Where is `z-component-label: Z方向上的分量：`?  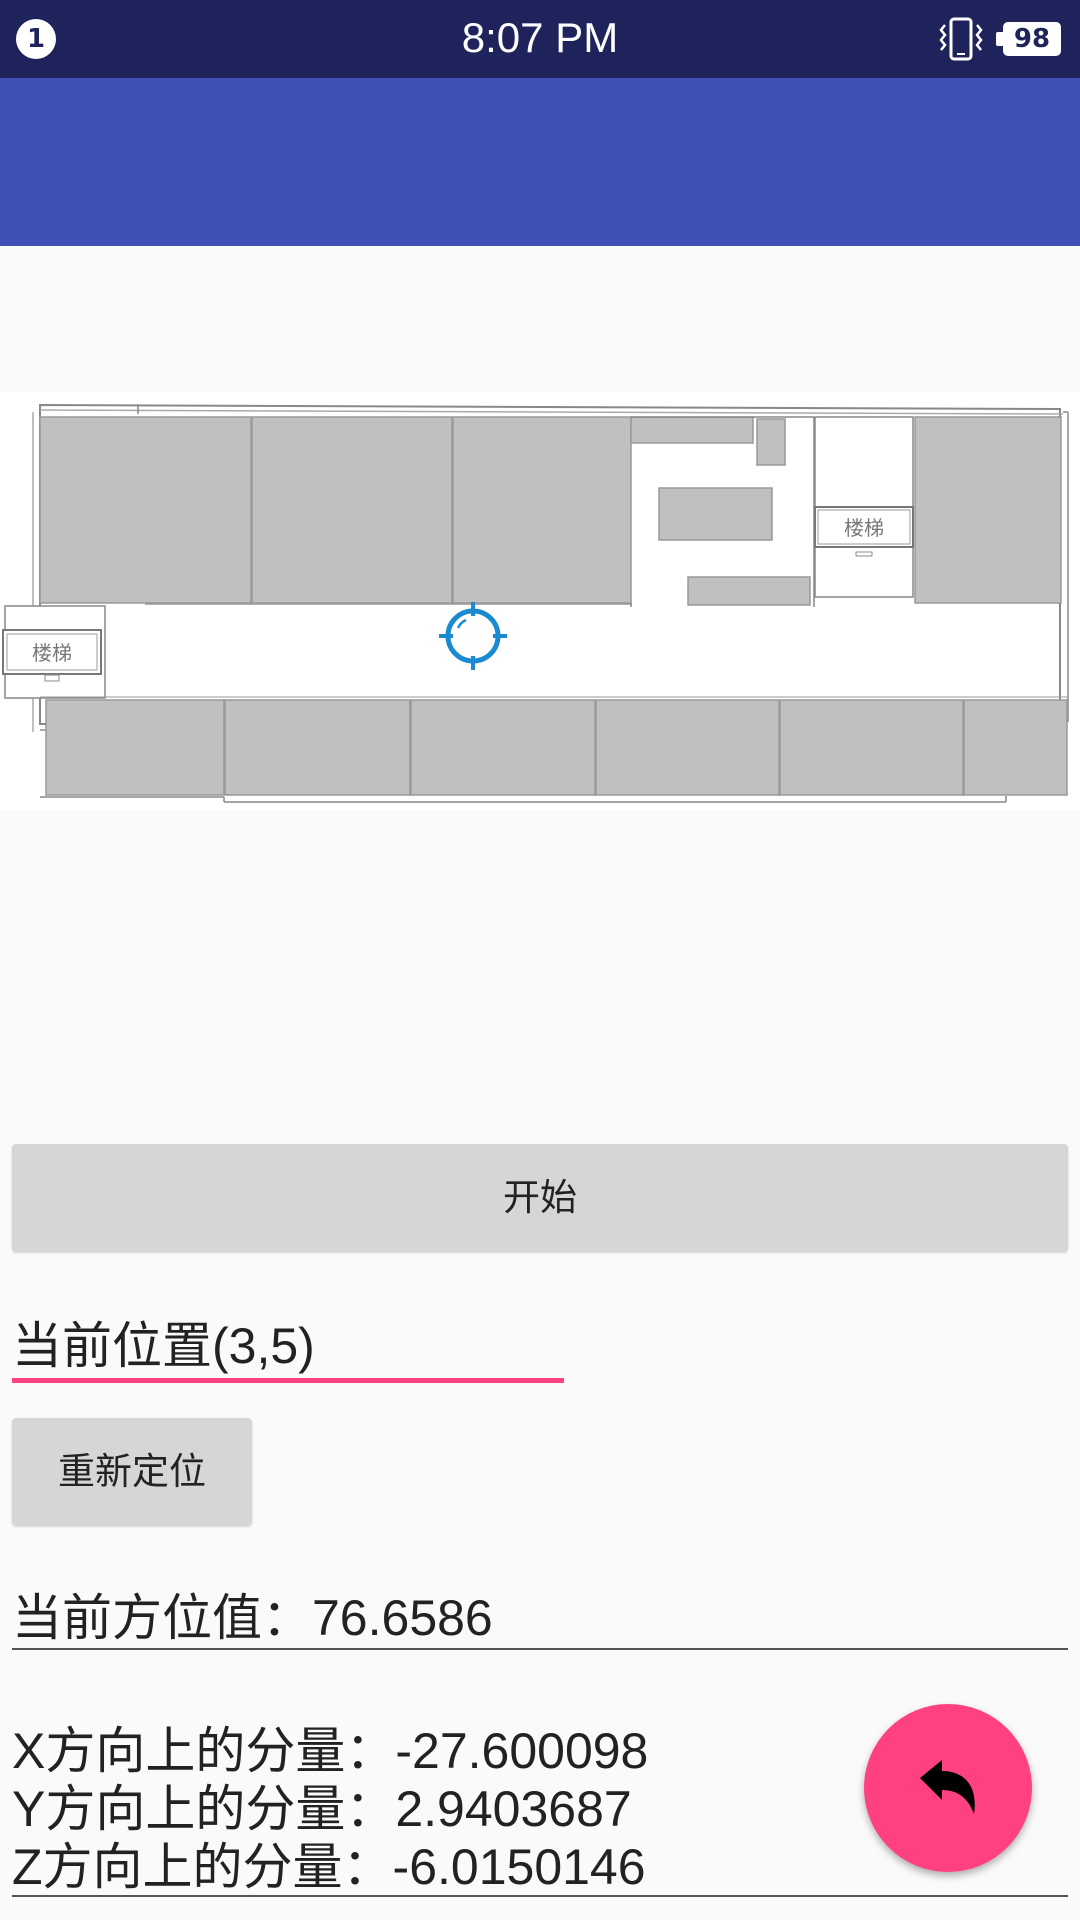
z-component-label: Z方向上的分量： is located at coordinates (202, 1867).